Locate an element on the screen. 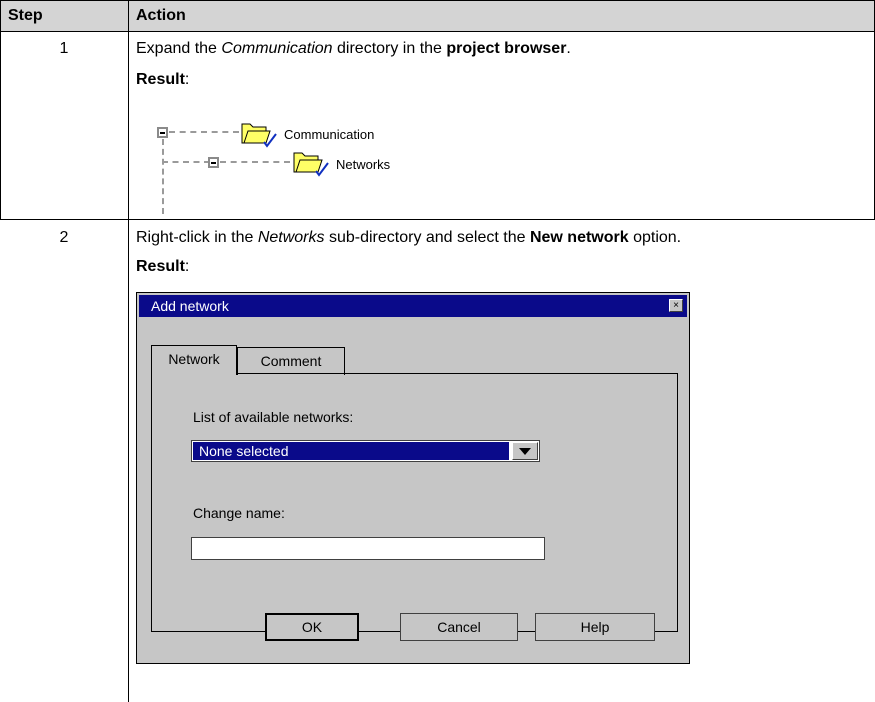  instruction-text: Right-click in the is located at coordinates (197, 237).